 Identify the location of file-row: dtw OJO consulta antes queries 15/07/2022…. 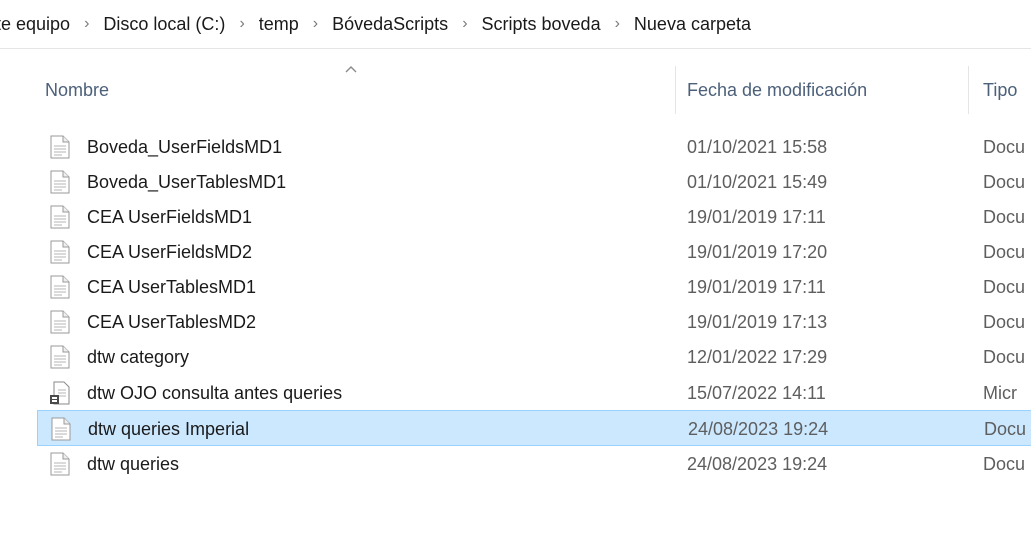
(534, 393).